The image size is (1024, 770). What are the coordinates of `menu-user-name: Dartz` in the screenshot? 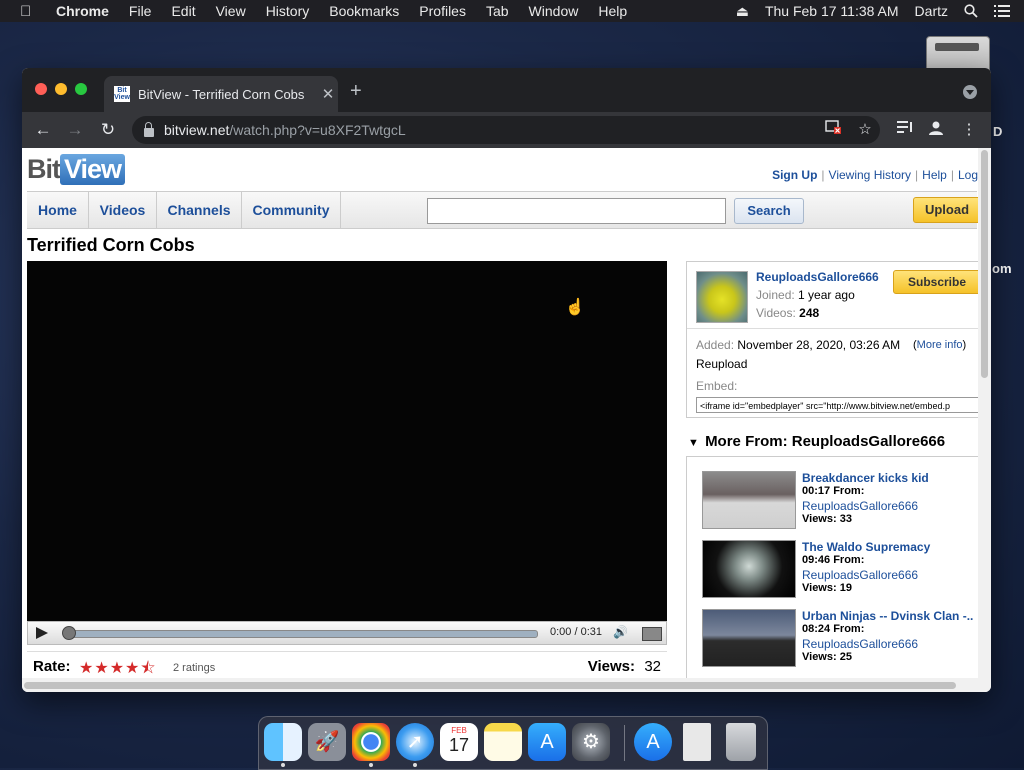 It's located at (931, 11).